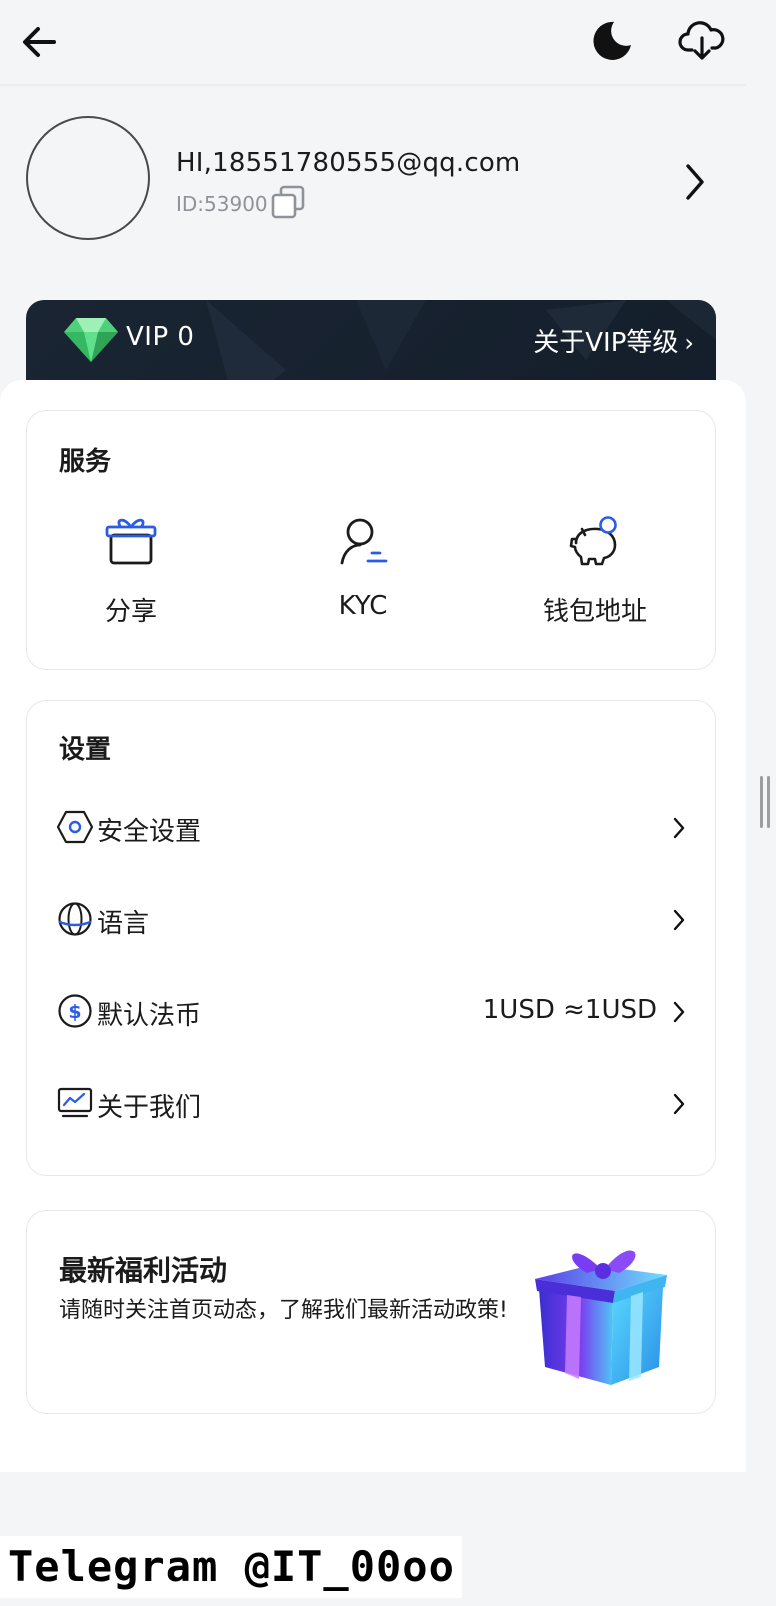 The image size is (776, 1606). Describe the element at coordinates (149, 1108) in the screenshot. I see `settings-item-label: 关于我们` at that location.